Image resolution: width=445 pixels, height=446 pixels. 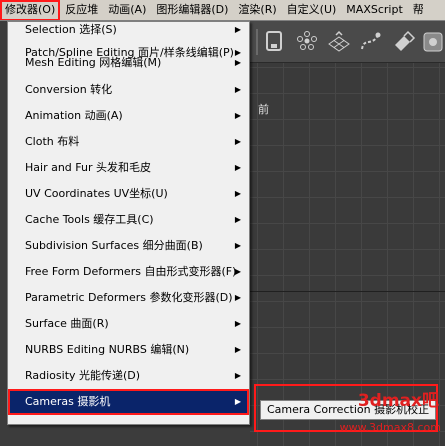 What do you see at coordinates (257, 42) in the screenshot?
I see `toolbar-separator` at bounding box center [257, 42].